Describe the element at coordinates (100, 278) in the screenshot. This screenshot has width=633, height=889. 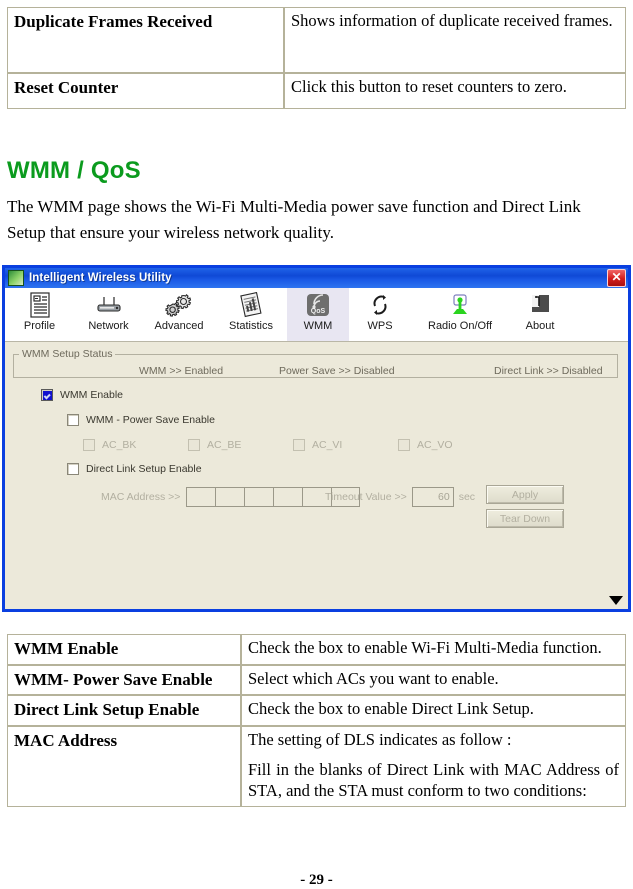
I see `window-title: Intelligent Wireless Utility` at that location.